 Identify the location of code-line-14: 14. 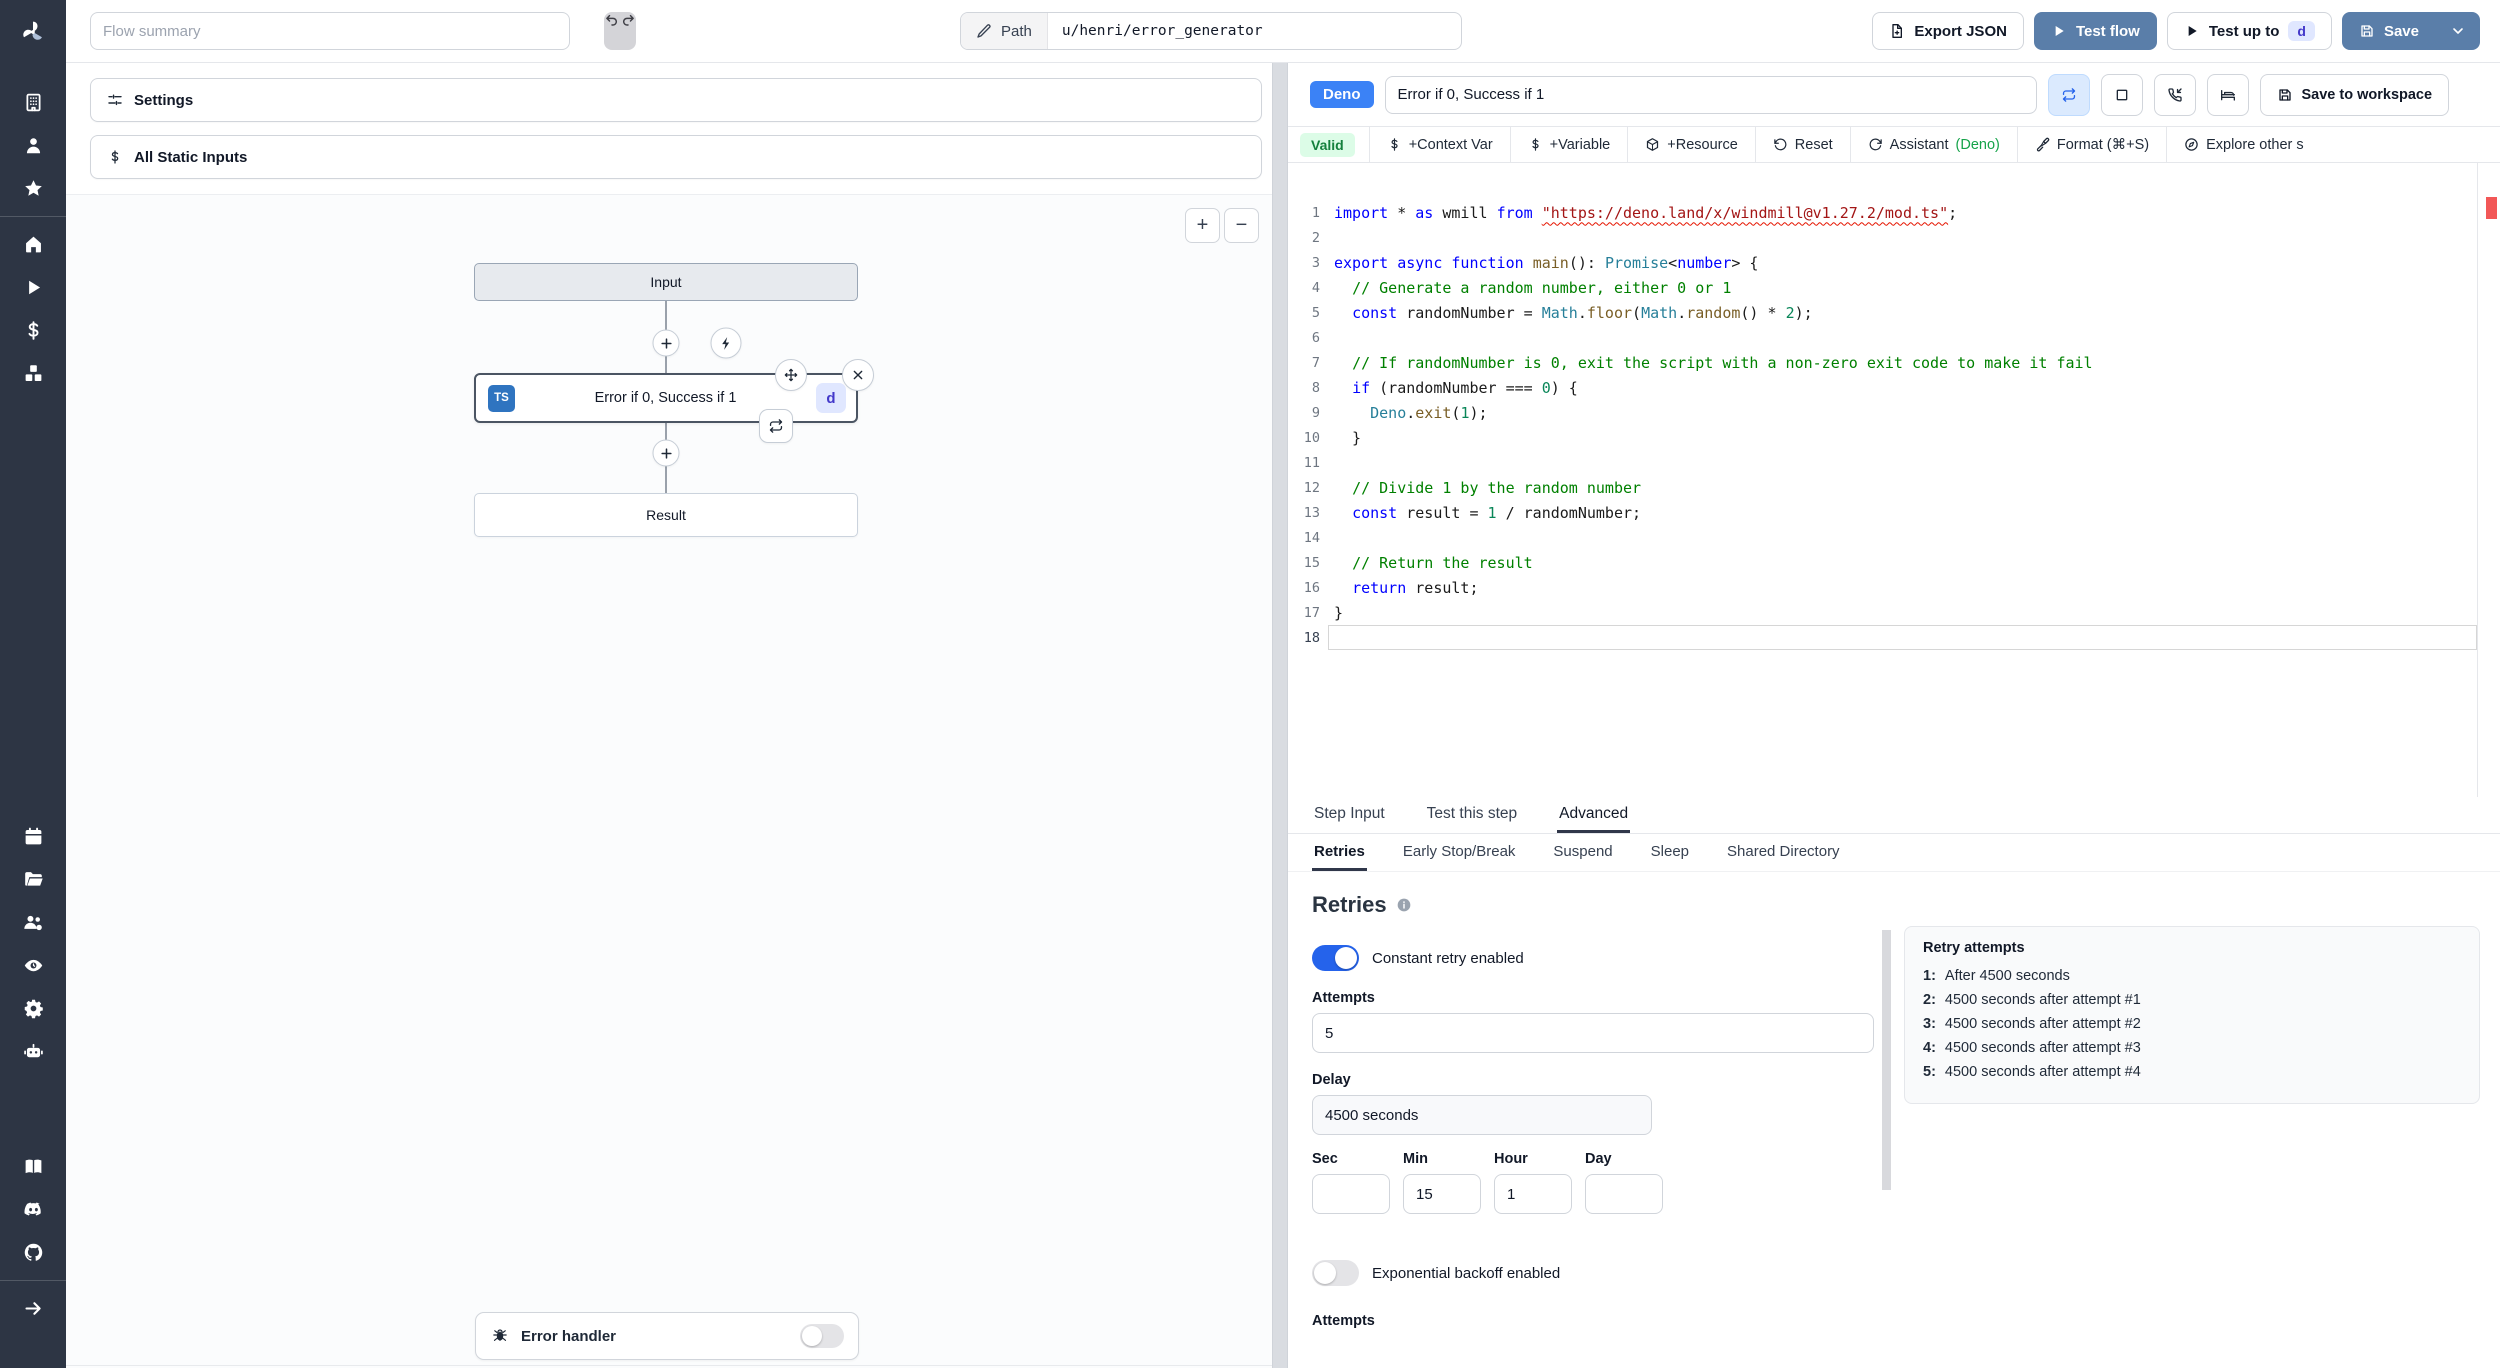
(1882, 537).